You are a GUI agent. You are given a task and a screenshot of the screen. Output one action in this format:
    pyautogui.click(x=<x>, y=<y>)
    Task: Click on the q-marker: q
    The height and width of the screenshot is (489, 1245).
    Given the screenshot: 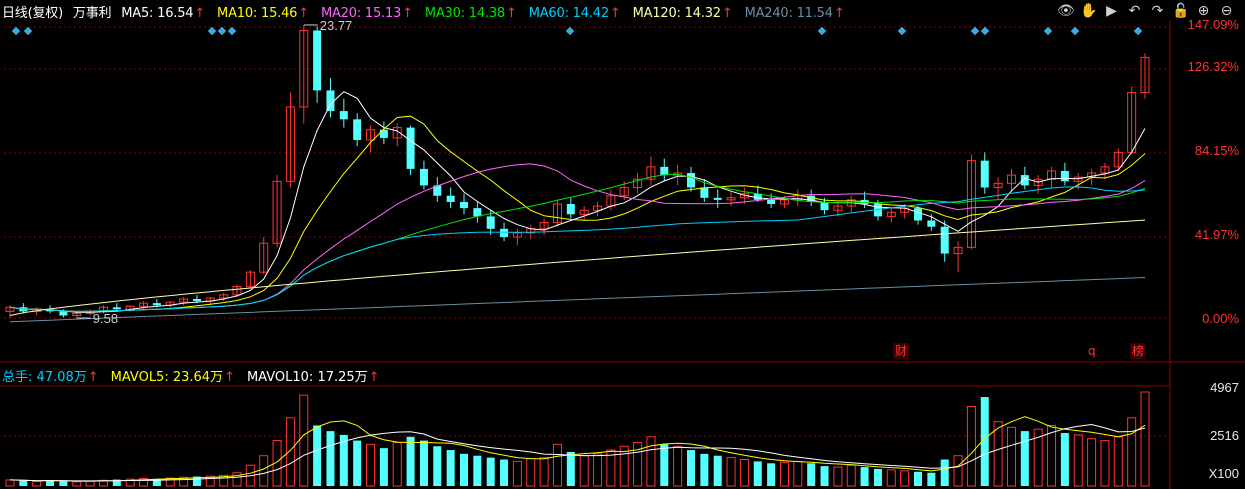 What is the action you would take?
    pyautogui.click(x=1092, y=351)
    